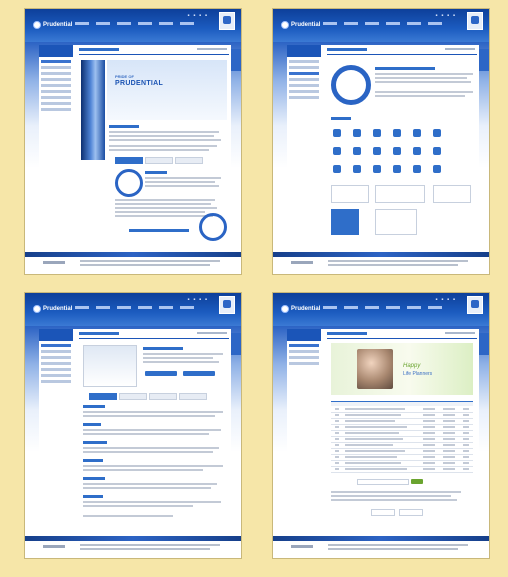 This screenshot has width=508, height=577. What do you see at coordinates (383, 482) in the screenshot?
I see `search-input` at bounding box center [383, 482].